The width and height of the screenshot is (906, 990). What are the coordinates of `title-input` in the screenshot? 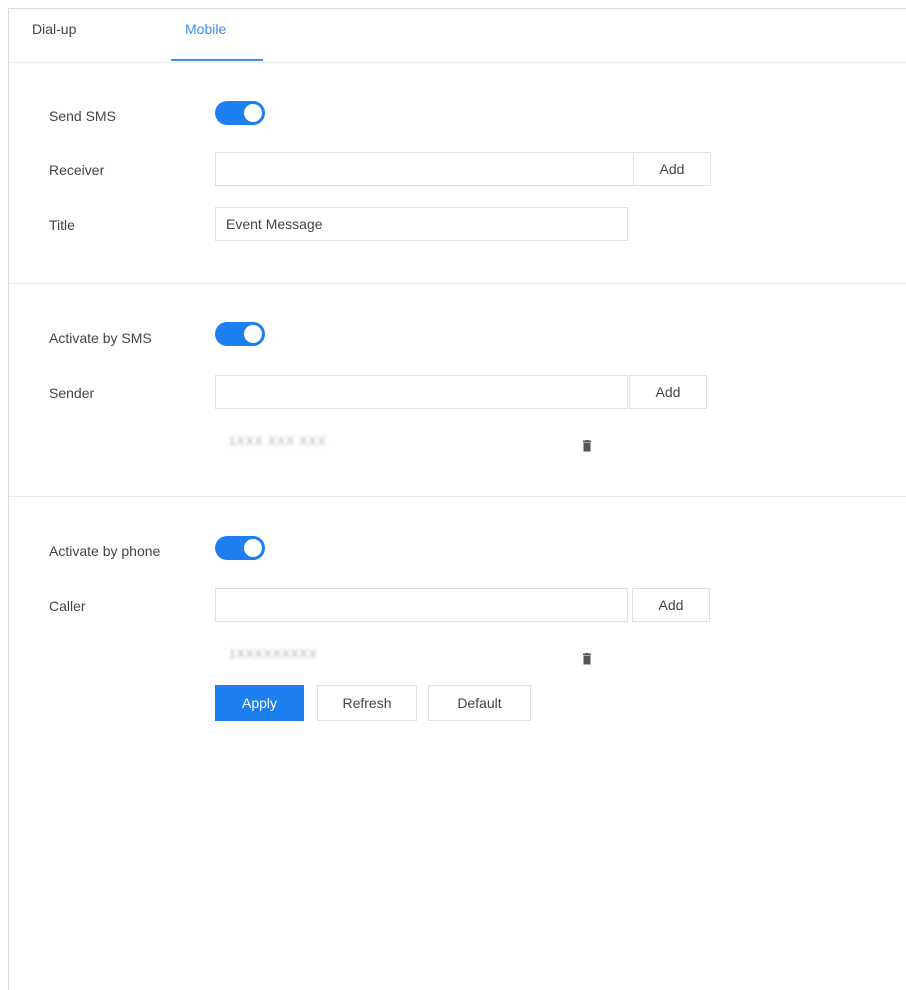 It's located at (421, 224).